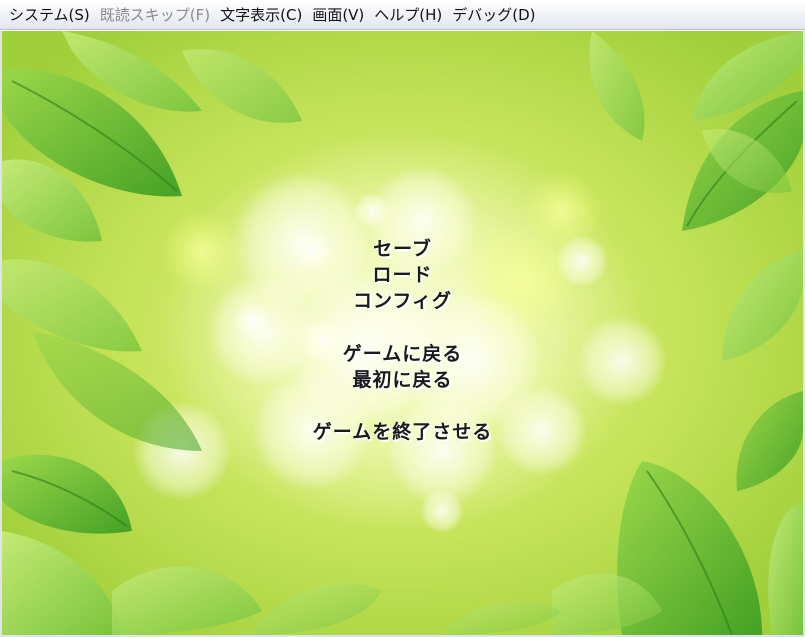 The image size is (805, 637). Describe the element at coordinates (1, 334) in the screenshot. I see `window-border-left` at that location.